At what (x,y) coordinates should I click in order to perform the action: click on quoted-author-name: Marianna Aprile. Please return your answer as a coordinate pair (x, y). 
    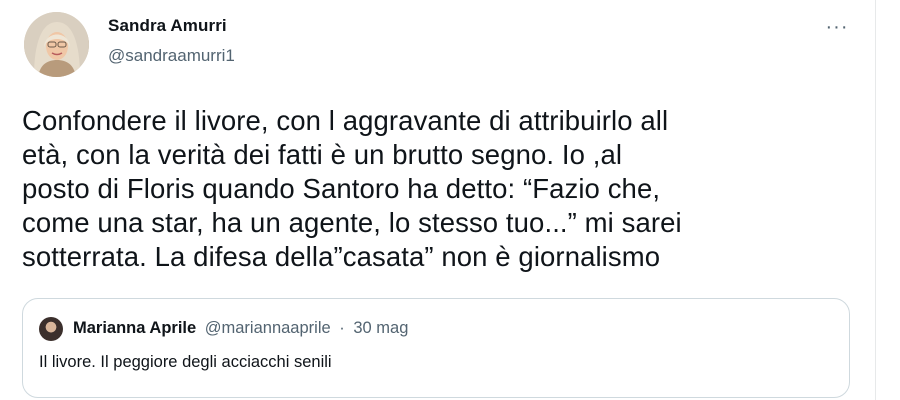
    Looking at the image, I should click on (135, 328).